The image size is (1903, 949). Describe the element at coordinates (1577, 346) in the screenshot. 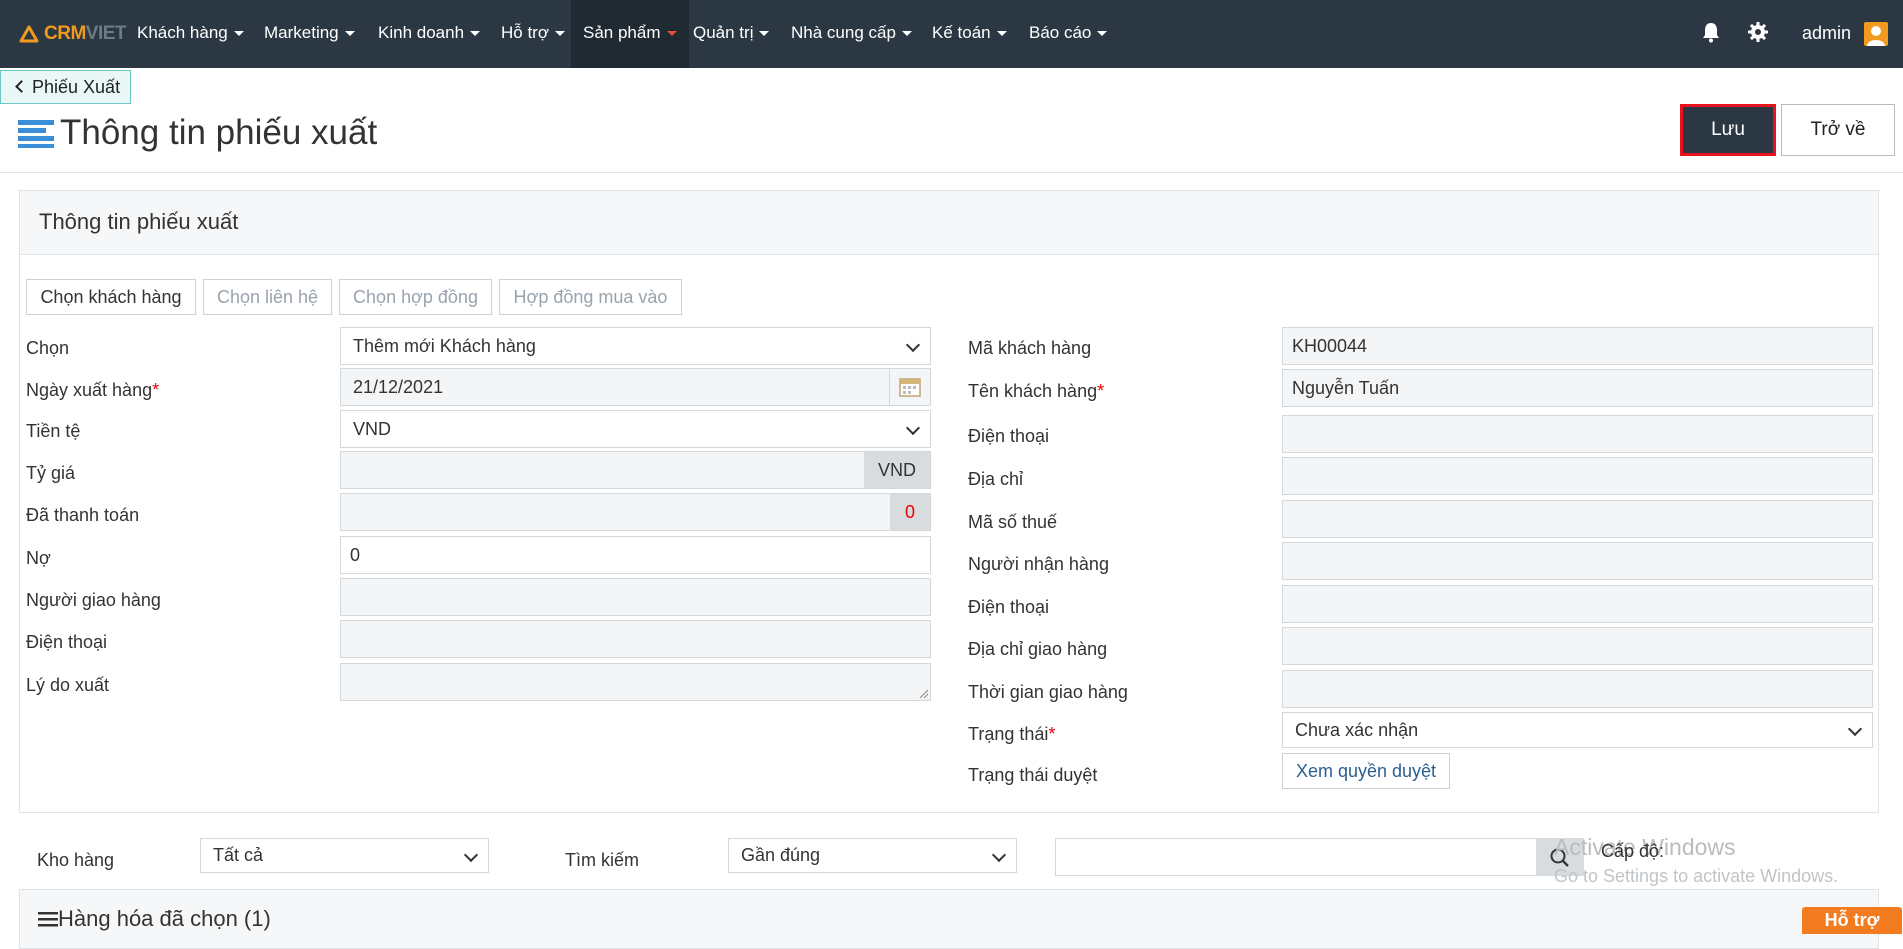

I see `customer-code-input: KH00044` at that location.